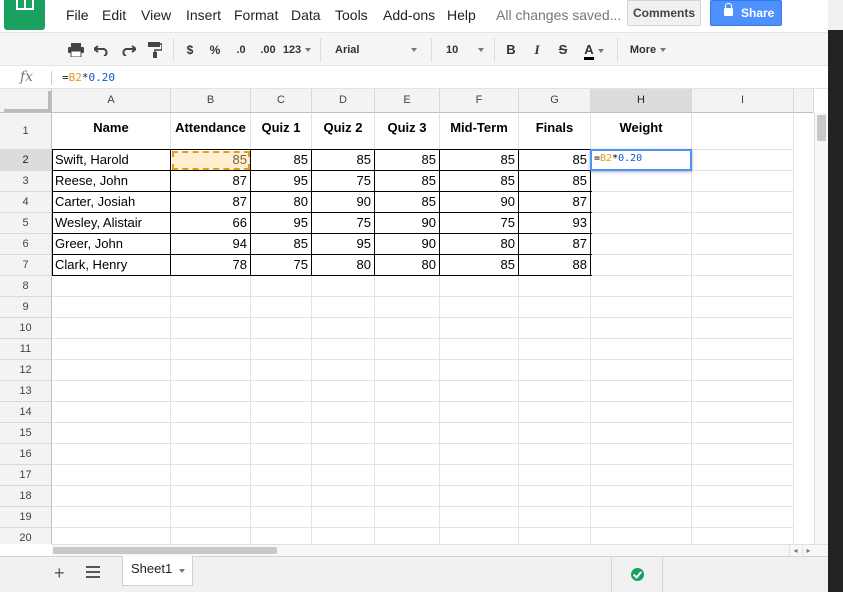  What do you see at coordinates (241, 50) in the screenshot?
I see `decrease-decimal-button: .0` at bounding box center [241, 50].